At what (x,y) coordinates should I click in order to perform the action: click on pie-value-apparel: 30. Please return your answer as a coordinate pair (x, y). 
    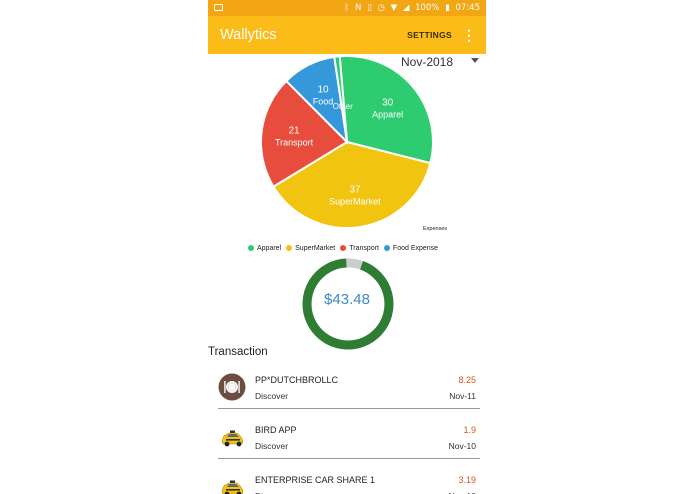
    Looking at the image, I should click on (388, 102).